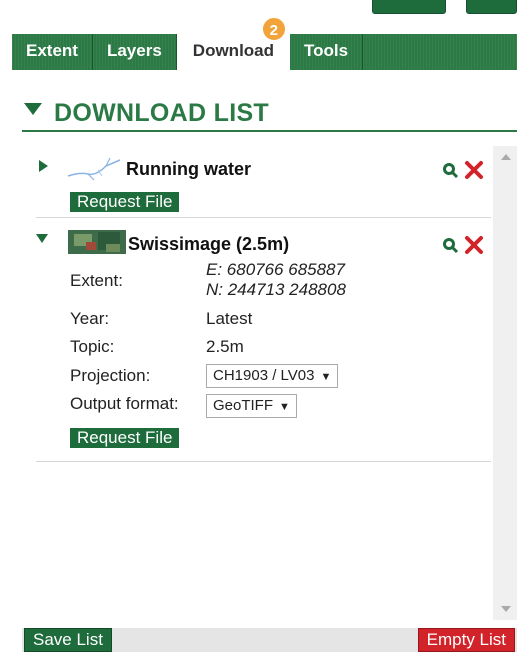 The image size is (517, 659). I want to click on collapse-triangle-icon, so click(33, 109).